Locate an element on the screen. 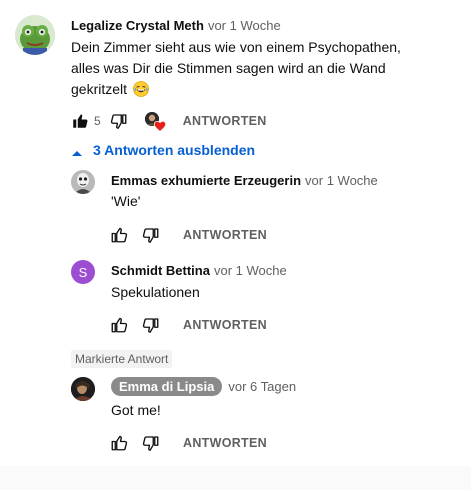 This screenshot has width=471, height=490. reply-1-text: 'Wie' is located at coordinates (126, 201).